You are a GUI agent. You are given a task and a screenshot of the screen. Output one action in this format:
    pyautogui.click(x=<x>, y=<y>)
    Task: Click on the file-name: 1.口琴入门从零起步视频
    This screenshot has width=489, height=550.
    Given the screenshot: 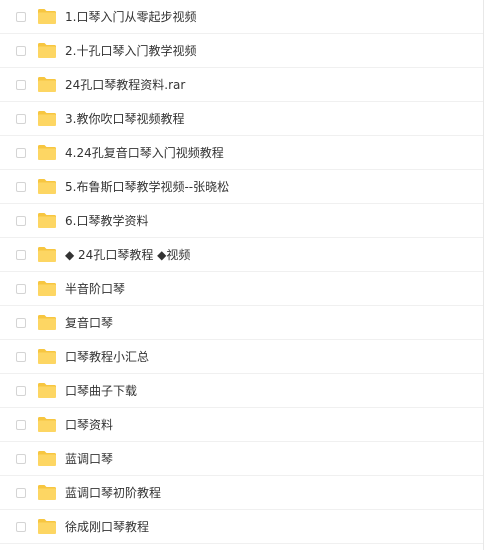 What is the action you would take?
    pyautogui.click(x=130, y=17)
    